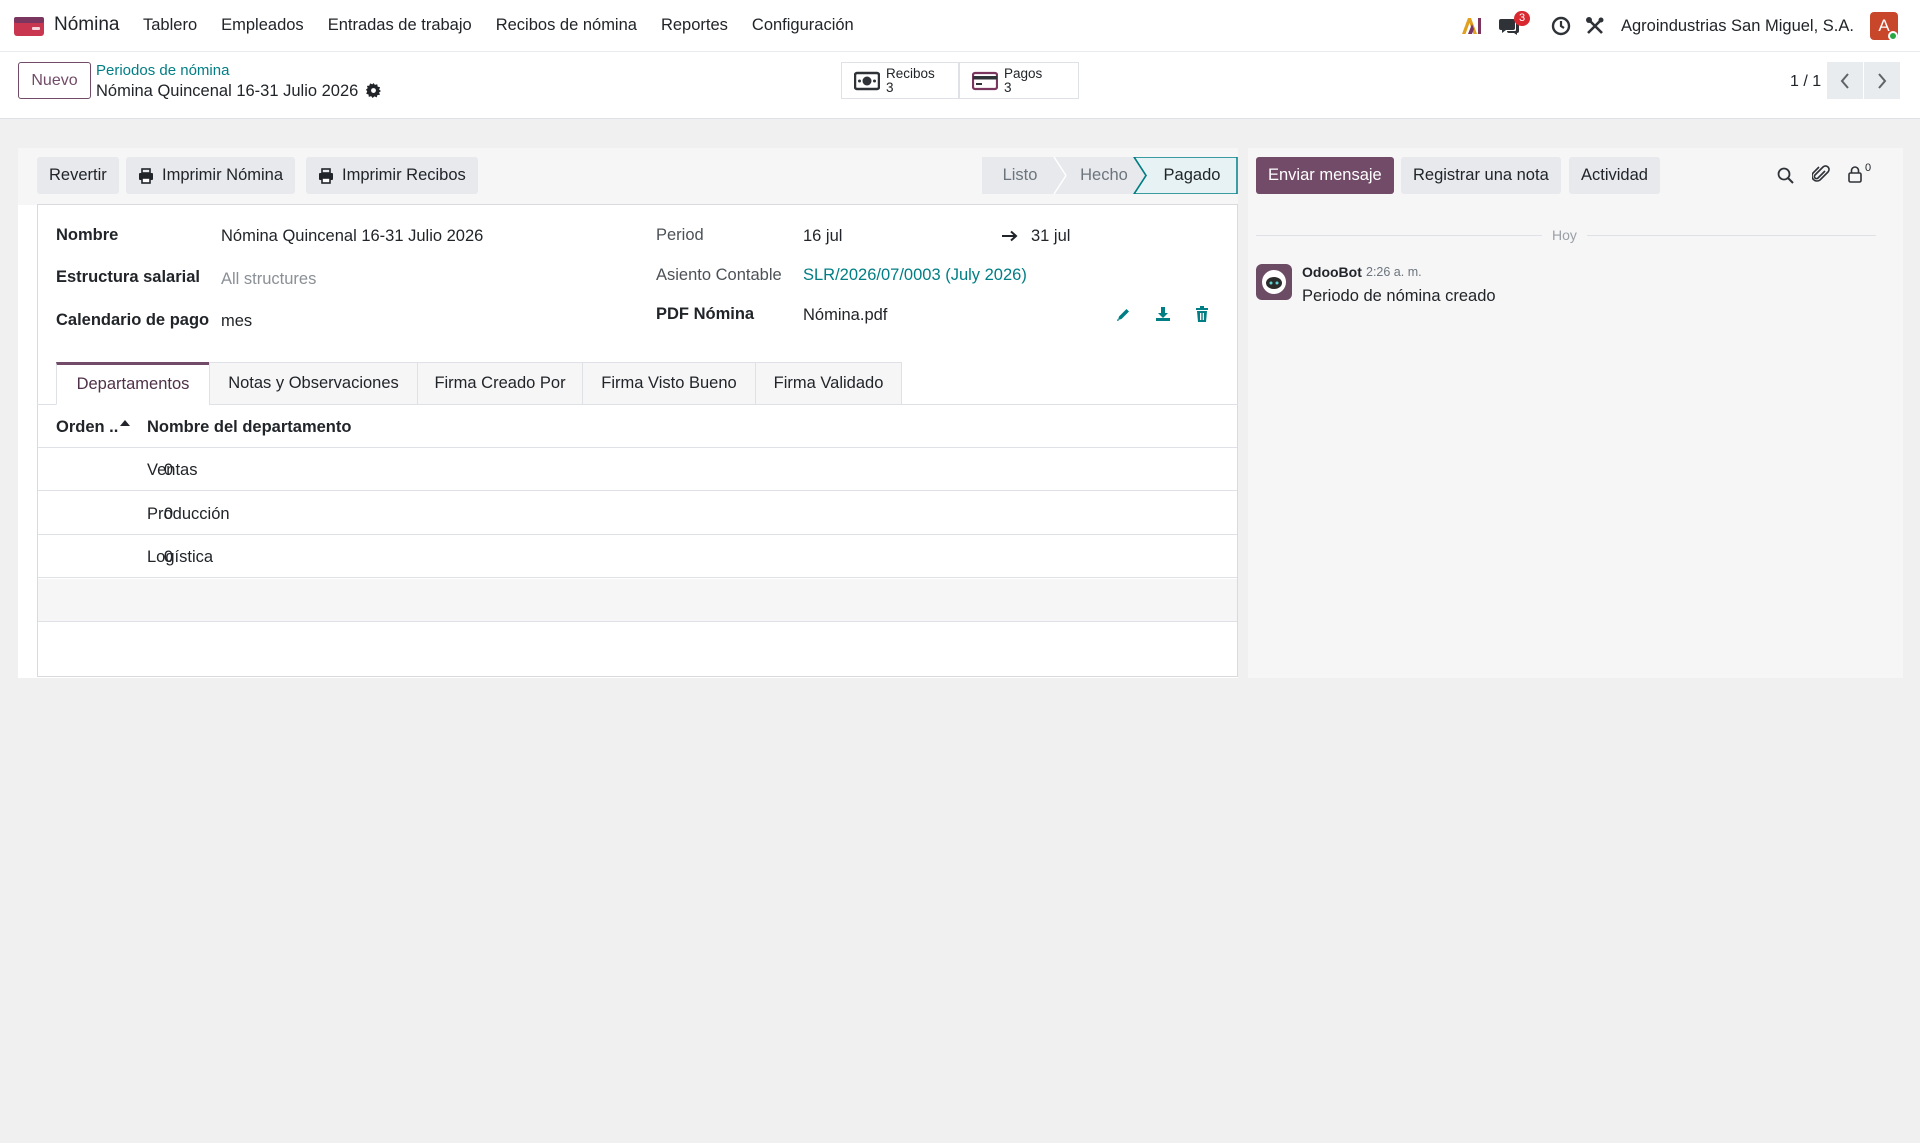 This screenshot has width=1920, height=1143. Describe the element at coordinates (128, 277) in the screenshot. I see `field-label-estructura: Estructura salarial` at that location.